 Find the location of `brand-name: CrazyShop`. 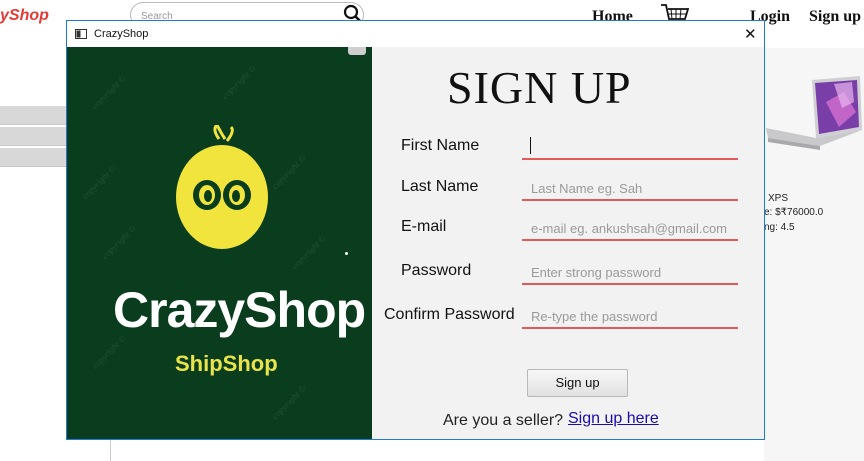

brand-name: CrazyShop is located at coordinates (239, 310).